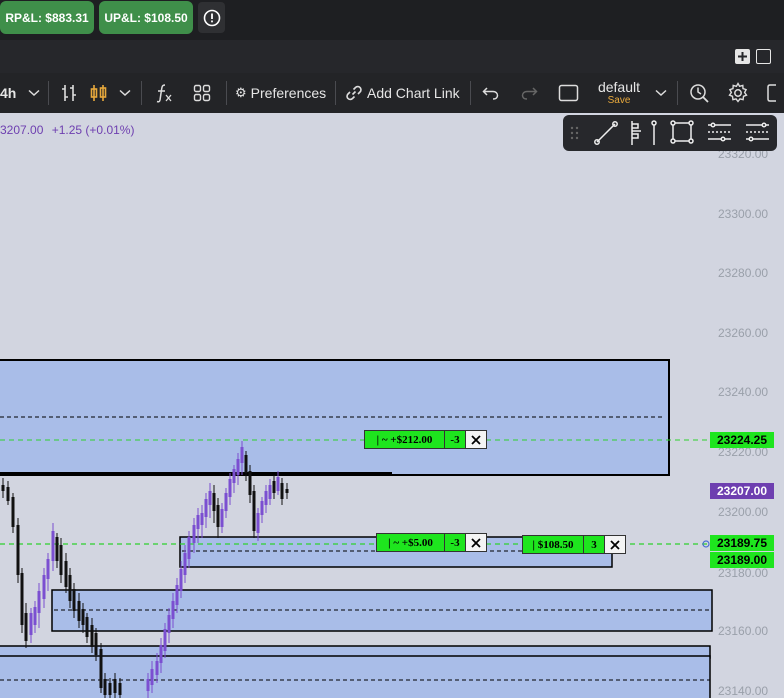 The width and height of the screenshot is (784, 698). What do you see at coordinates (757, 132) in the screenshot?
I see `ray-levels-icon` at bounding box center [757, 132].